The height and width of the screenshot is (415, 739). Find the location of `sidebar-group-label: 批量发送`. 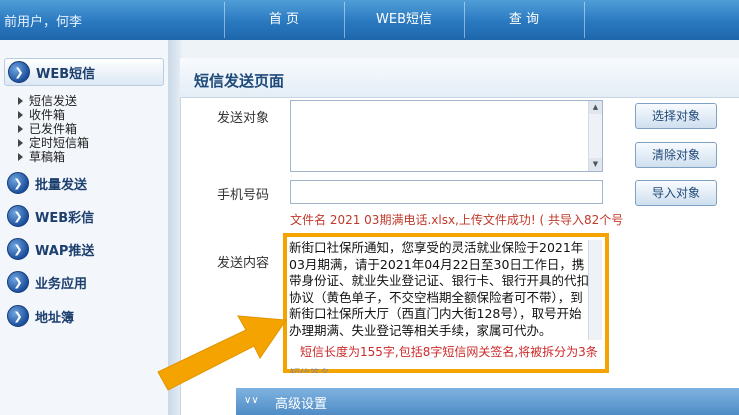

sidebar-group-label: 批量发送 is located at coordinates (61, 185).